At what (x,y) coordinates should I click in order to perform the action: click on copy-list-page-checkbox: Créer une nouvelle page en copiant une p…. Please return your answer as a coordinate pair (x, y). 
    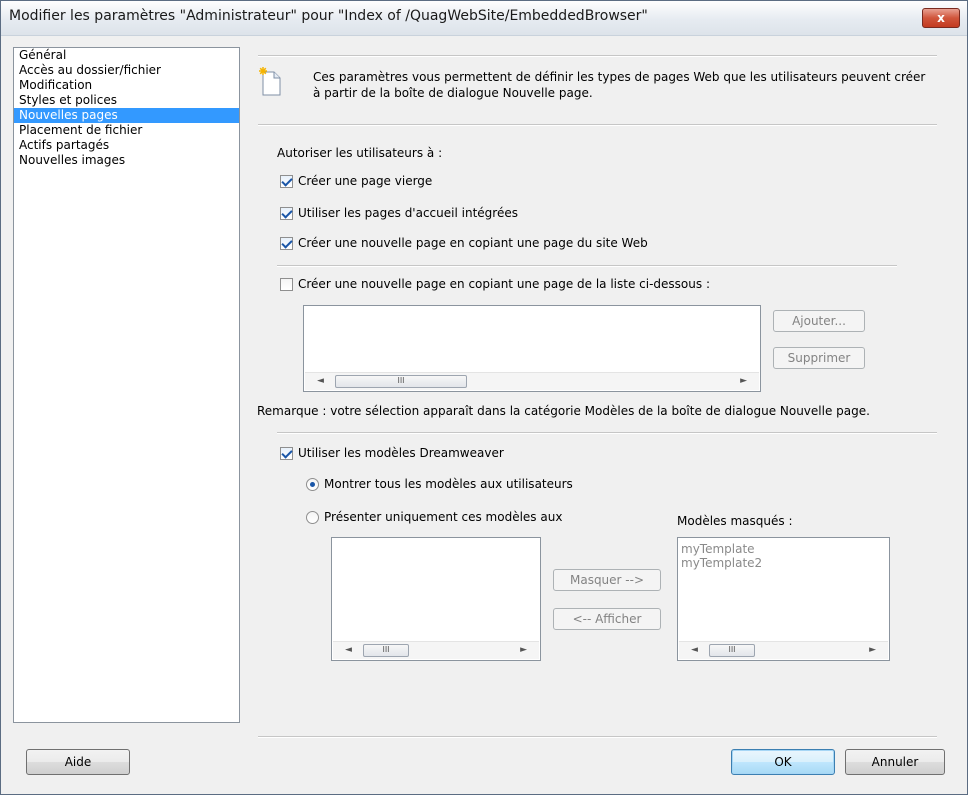
    Looking at the image, I should click on (495, 284).